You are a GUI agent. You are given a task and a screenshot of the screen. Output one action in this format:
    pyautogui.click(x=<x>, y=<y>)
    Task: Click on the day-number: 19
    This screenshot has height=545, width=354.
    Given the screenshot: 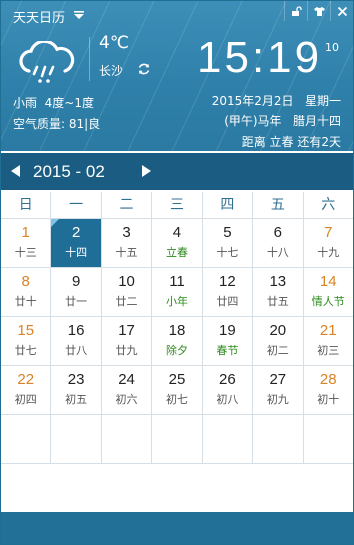 What is the action you would take?
    pyautogui.click(x=227, y=330)
    